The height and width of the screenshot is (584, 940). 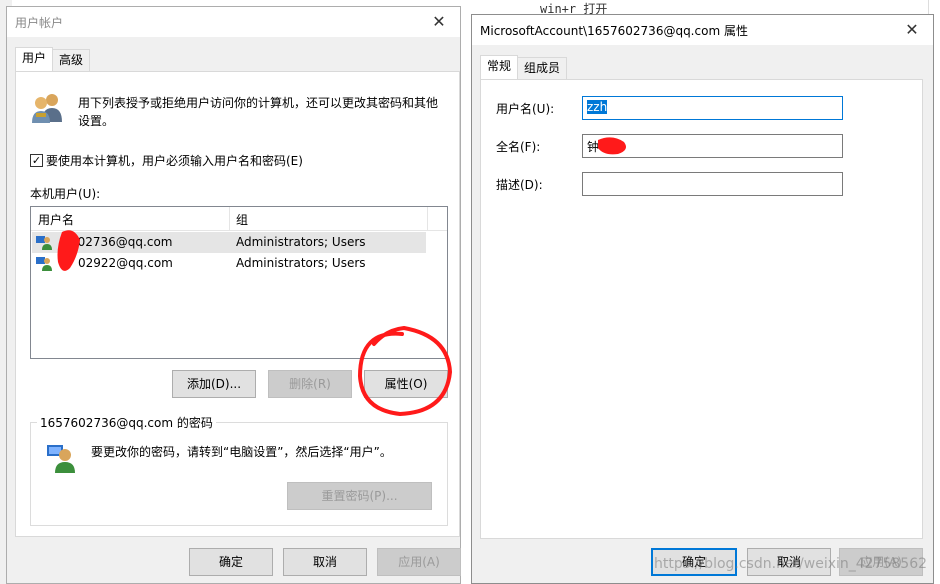 What do you see at coordinates (56, 219) in the screenshot?
I see `column-header-username: 用户名` at bounding box center [56, 219].